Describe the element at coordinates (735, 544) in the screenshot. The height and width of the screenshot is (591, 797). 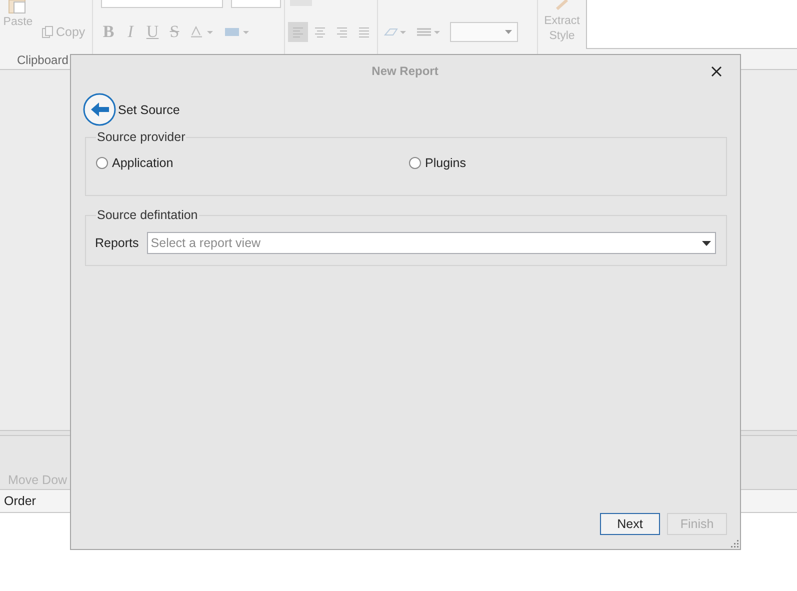
I see `resize-grip-icon` at that location.